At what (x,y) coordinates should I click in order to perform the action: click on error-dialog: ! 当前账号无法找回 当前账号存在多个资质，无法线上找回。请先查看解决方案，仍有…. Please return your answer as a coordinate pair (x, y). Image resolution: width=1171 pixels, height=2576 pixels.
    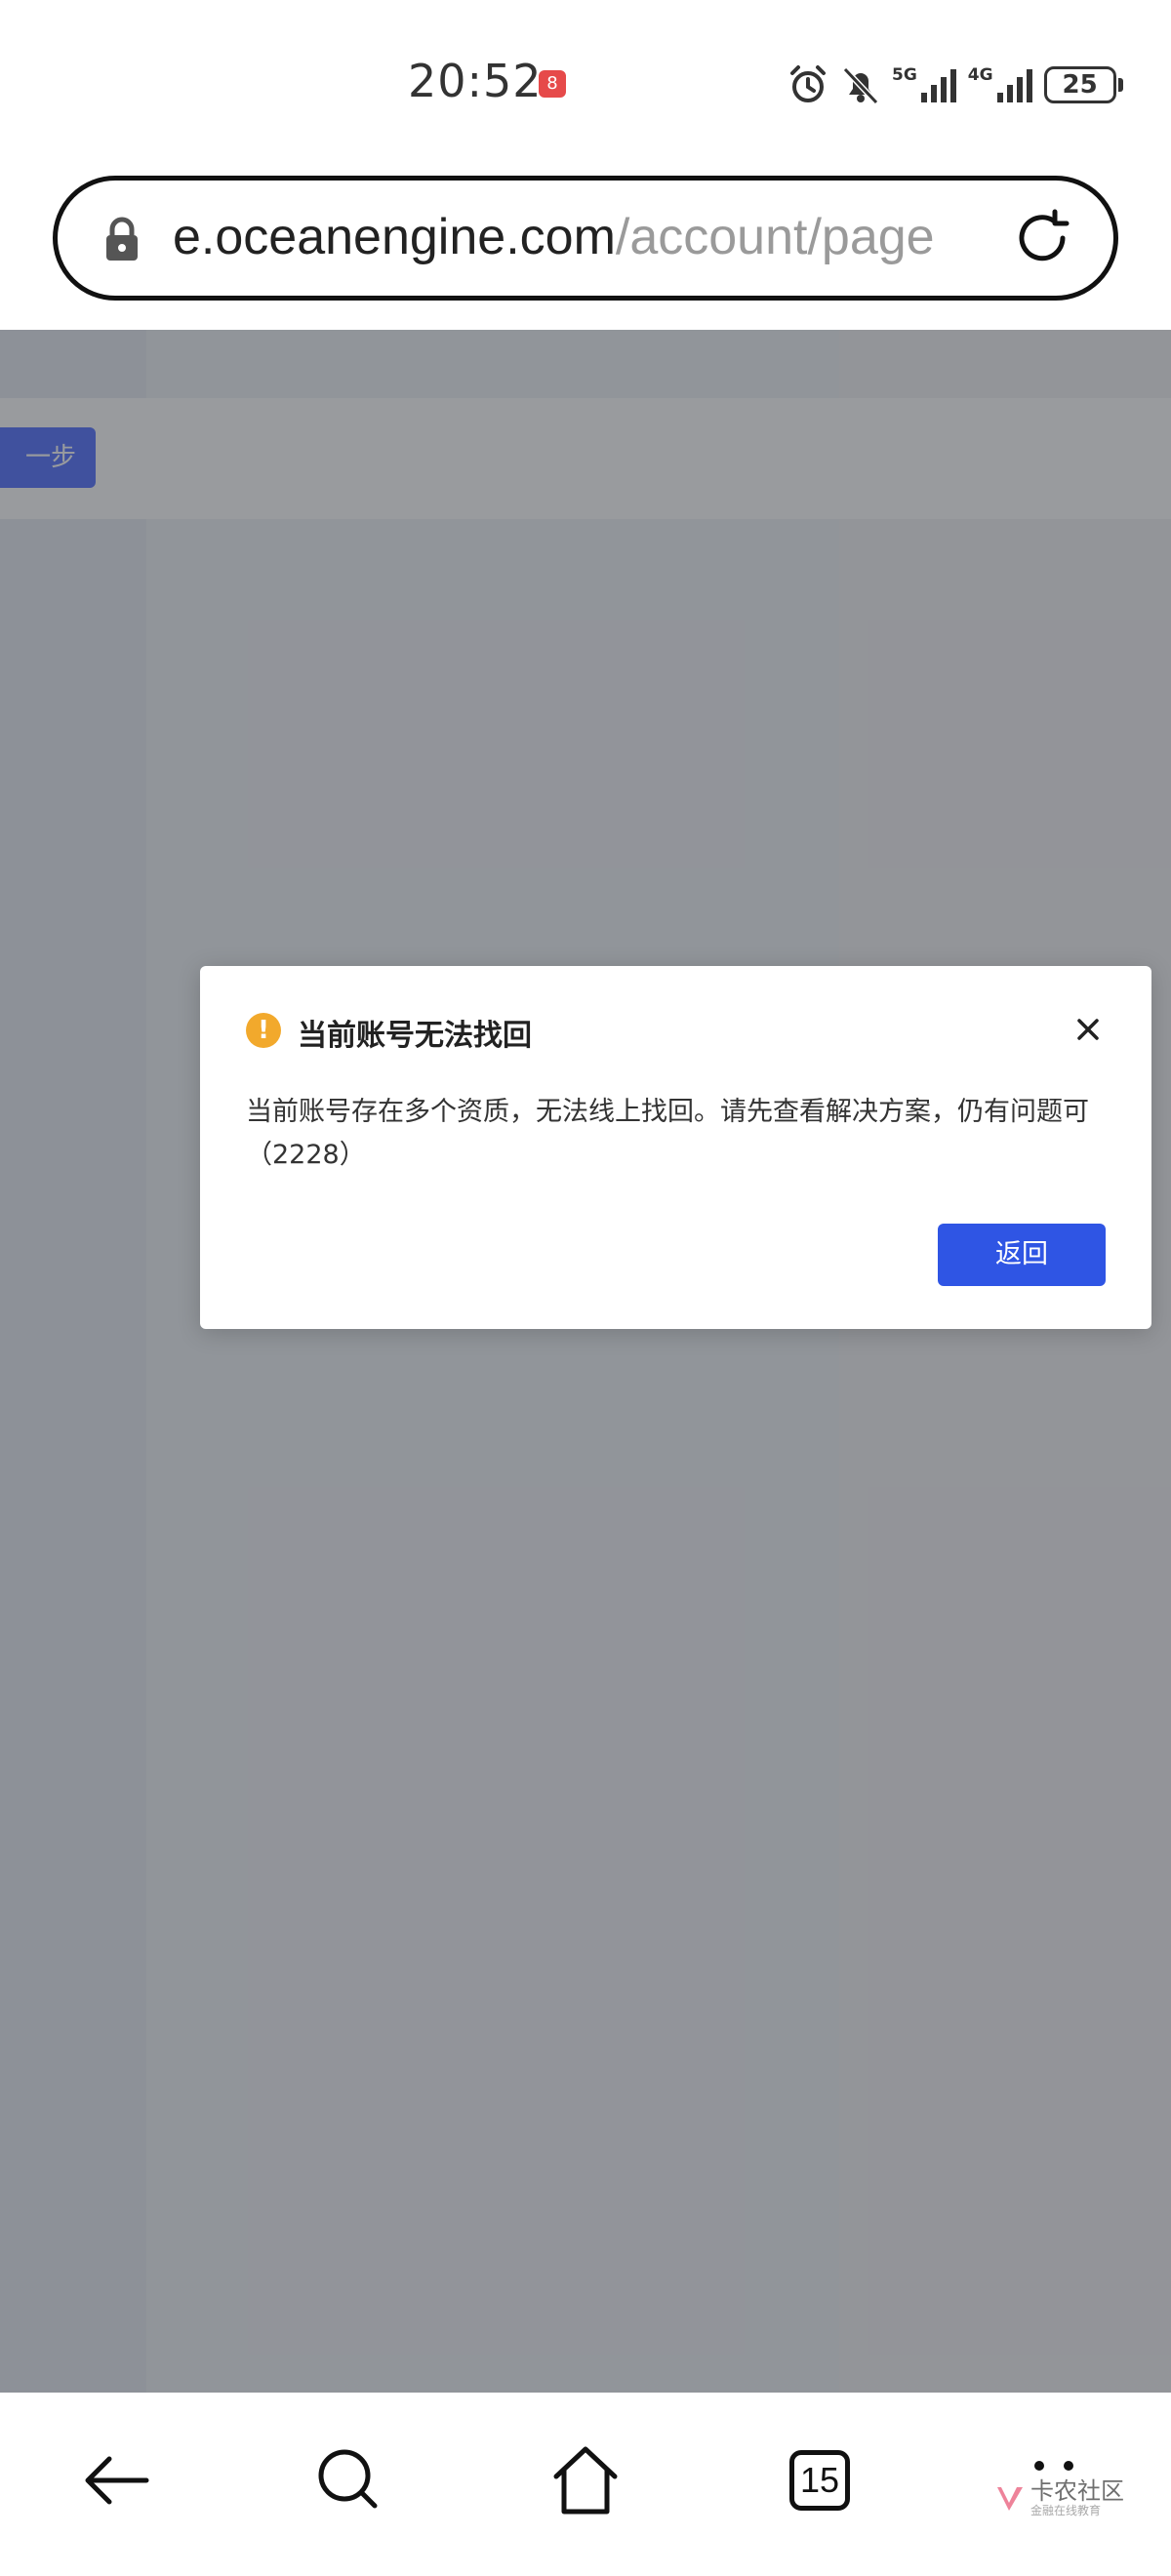
    Looking at the image, I should click on (675, 1147).